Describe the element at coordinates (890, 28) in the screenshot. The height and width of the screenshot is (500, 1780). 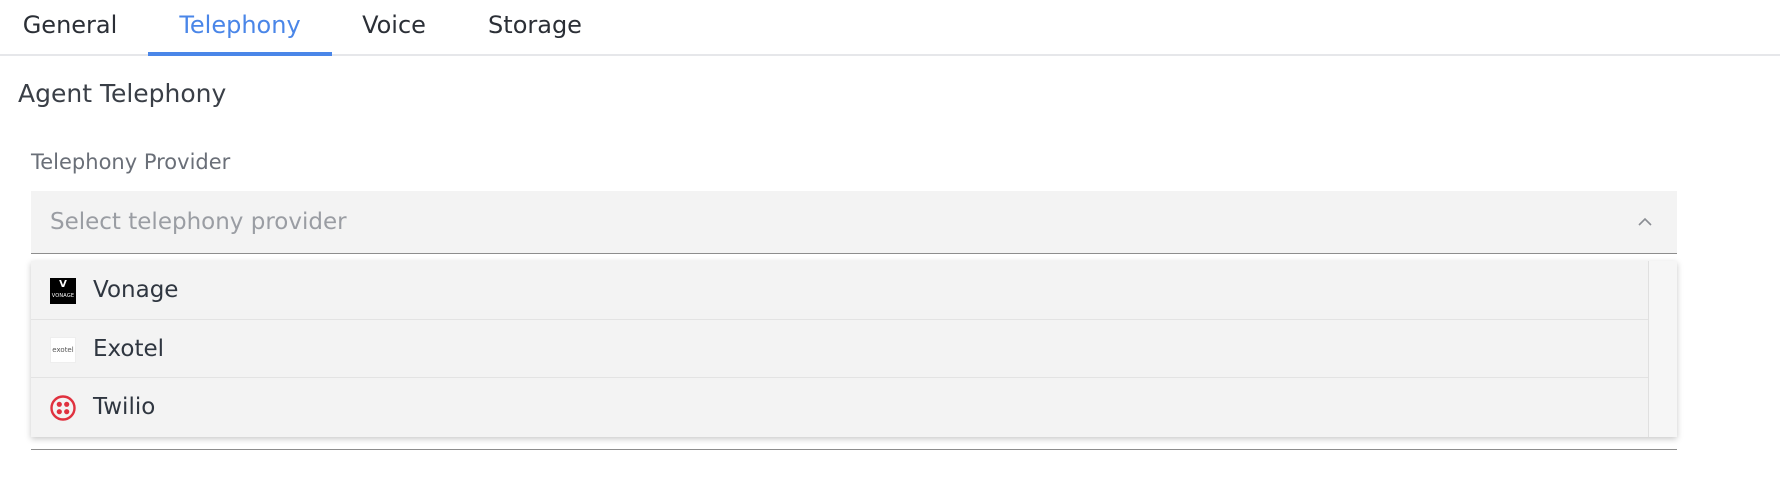
I see `tab-bar: General Telephony Voice Storage` at that location.